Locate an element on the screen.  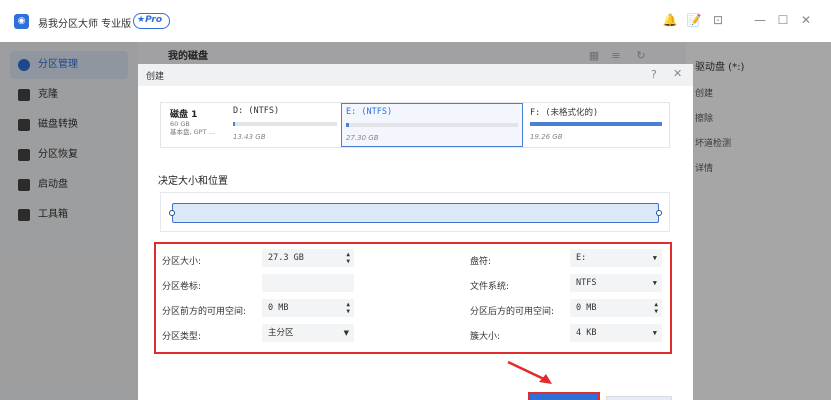
left-resize-handle is located at coordinates (172, 213).